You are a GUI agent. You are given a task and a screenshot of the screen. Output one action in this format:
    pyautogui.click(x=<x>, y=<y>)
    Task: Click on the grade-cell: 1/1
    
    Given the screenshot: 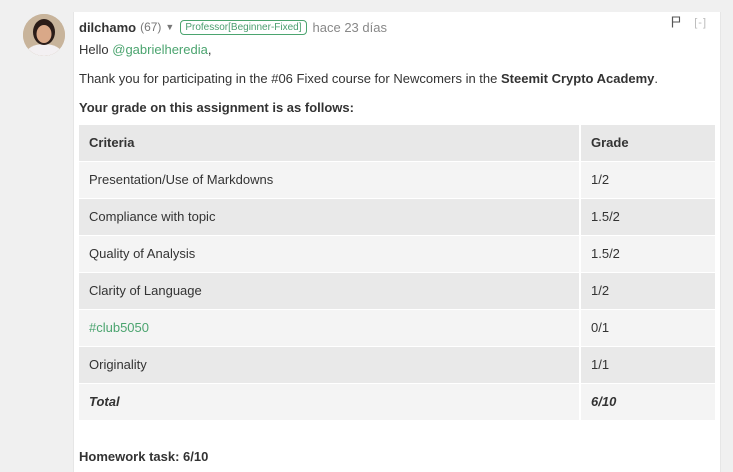 What is the action you would take?
    pyautogui.click(x=647, y=365)
    